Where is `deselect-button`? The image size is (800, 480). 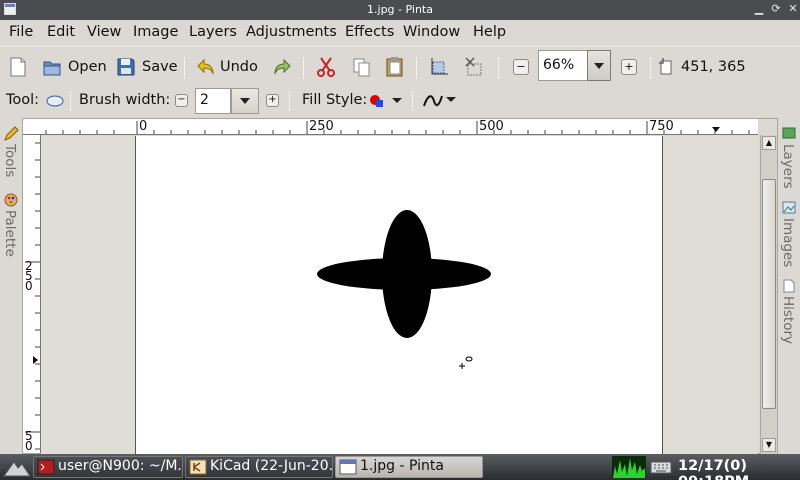
deselect-button is located at coordinates (474, 67).